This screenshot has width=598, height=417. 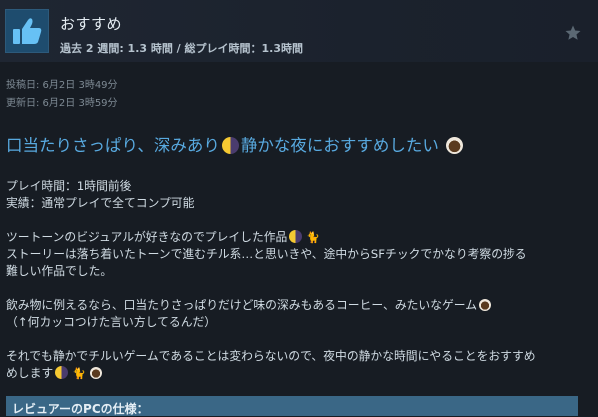 What do you see at coordinates (299, 31) in the screenshot?
I see `review-header: おすすめ 過去 2 週間: 1.3 時間 / 総プレイ時間：1.3時間` at bounding box center [299, 31].